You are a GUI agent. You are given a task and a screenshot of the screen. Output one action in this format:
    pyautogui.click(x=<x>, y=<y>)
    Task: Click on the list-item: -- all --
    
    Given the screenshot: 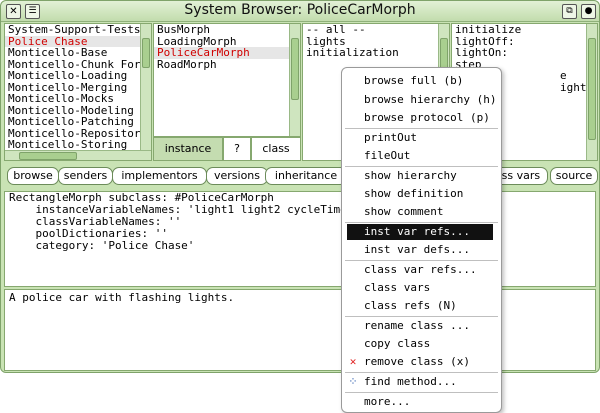 What is the action you would take?
    pyautogui.click(x=376, y=30)
    